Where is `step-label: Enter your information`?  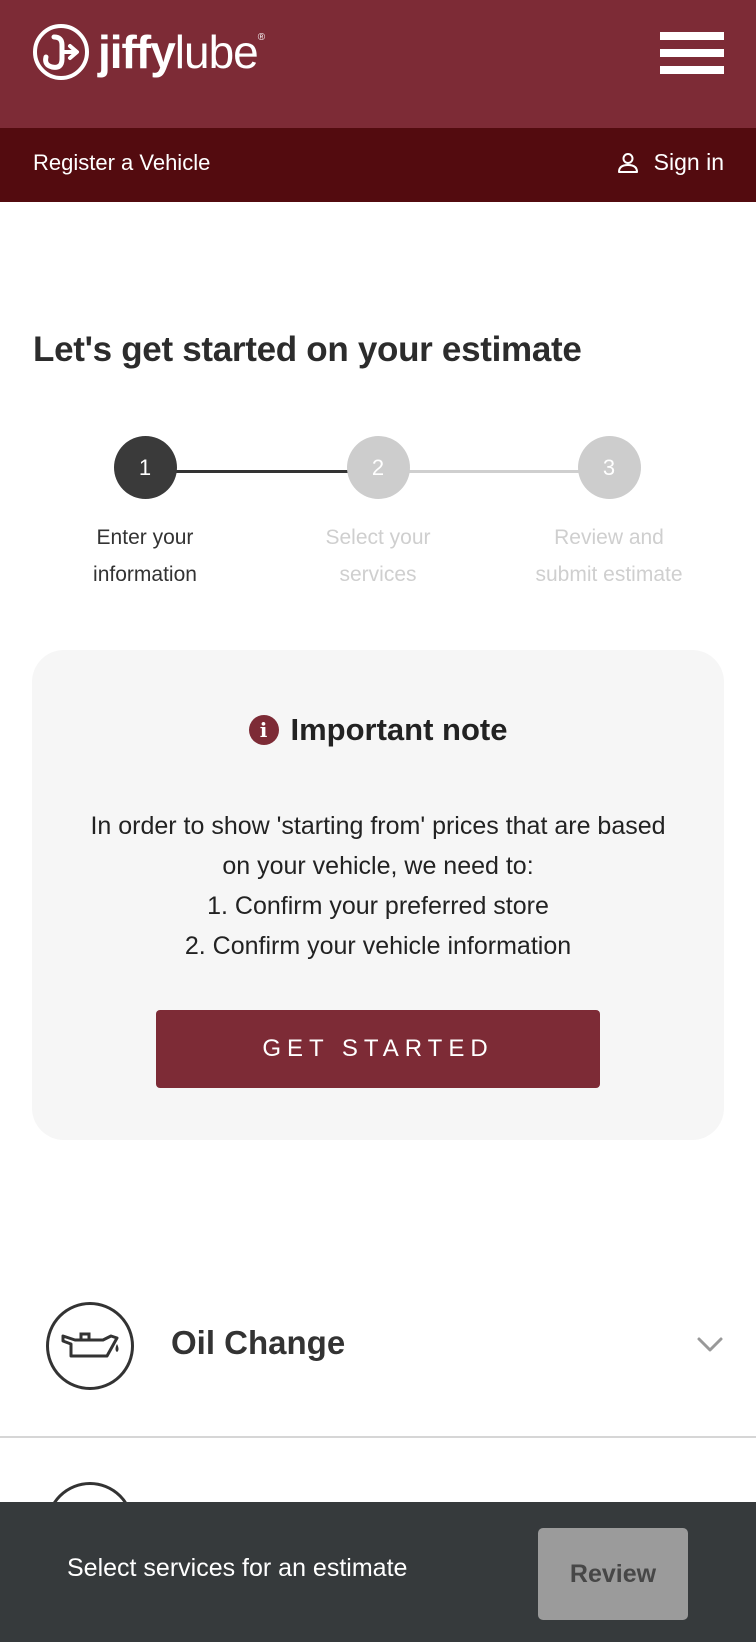 step-label: Enter your information is located at coordinates (145, 556).